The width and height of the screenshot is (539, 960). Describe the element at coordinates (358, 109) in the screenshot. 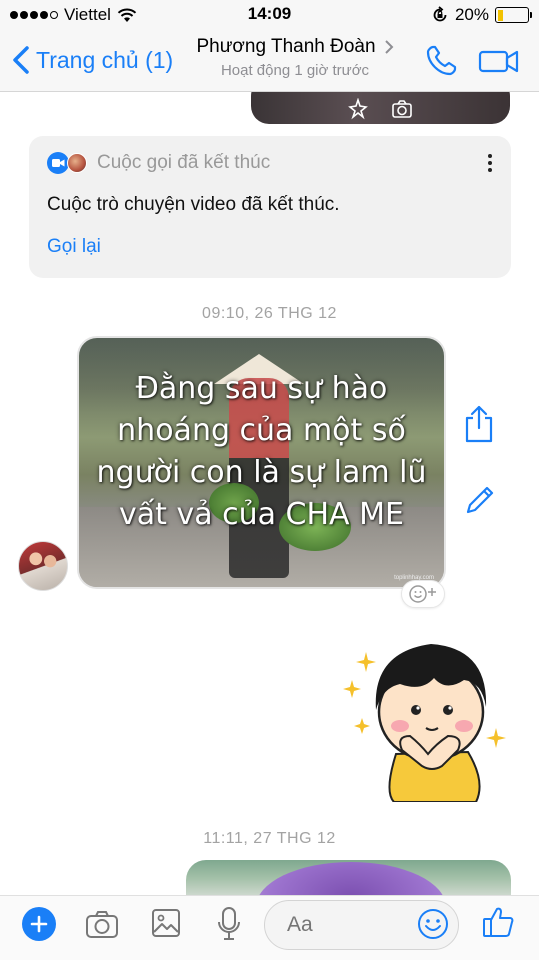

I see `sparkle-effect-icon` at that location.